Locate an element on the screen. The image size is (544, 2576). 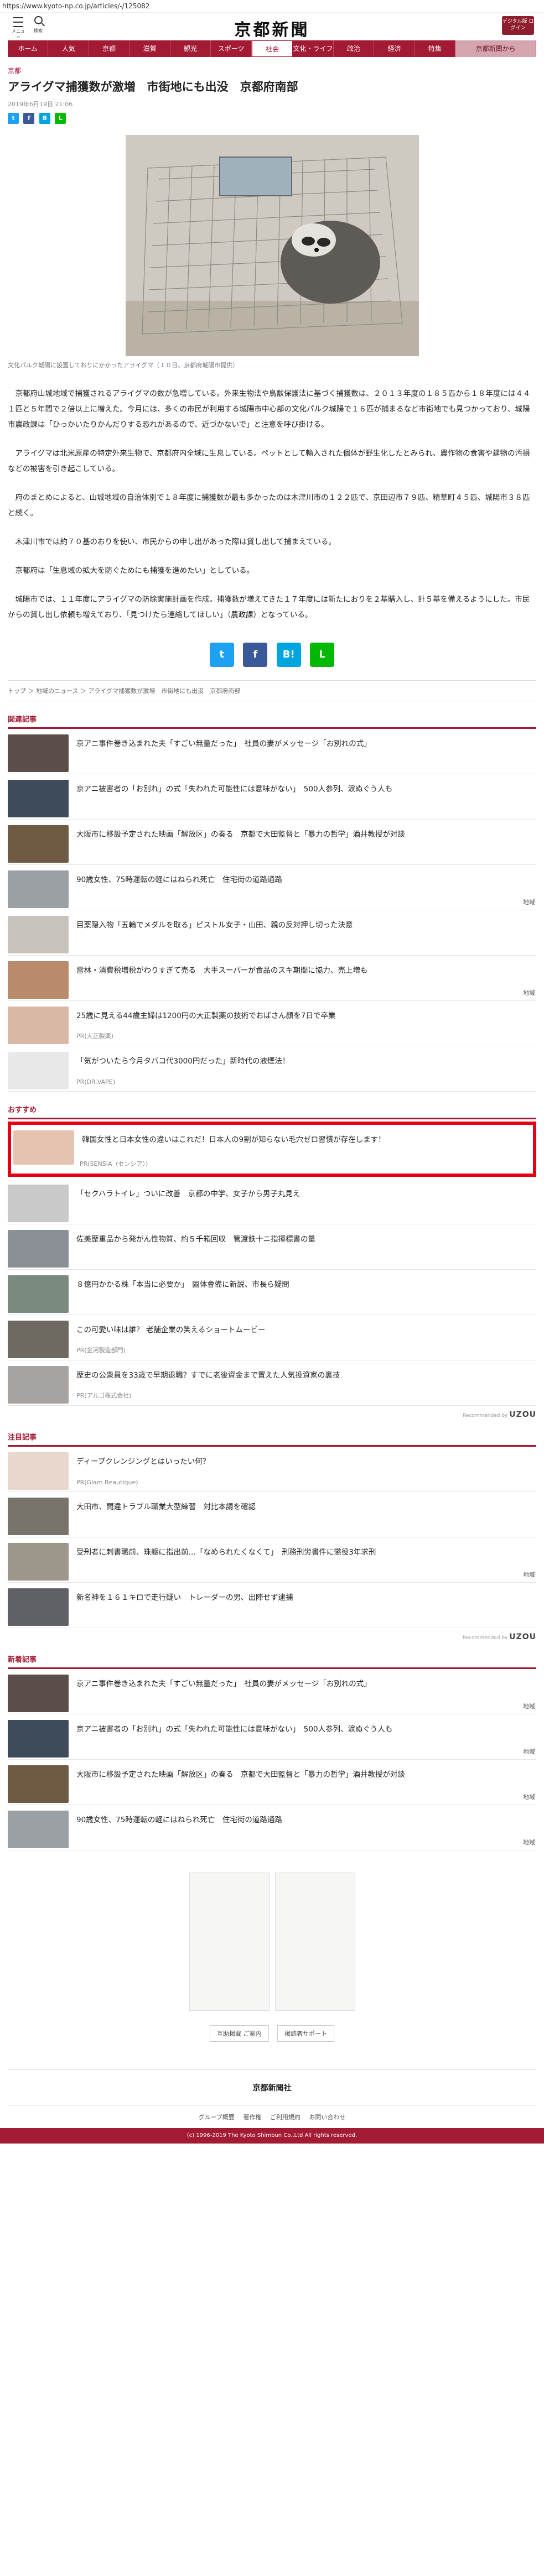
list-item: この可愛い味は誰？ 老舗企業の笑えるショートムービー PR(金河製造部門) is located at coordinates (272, 1337).